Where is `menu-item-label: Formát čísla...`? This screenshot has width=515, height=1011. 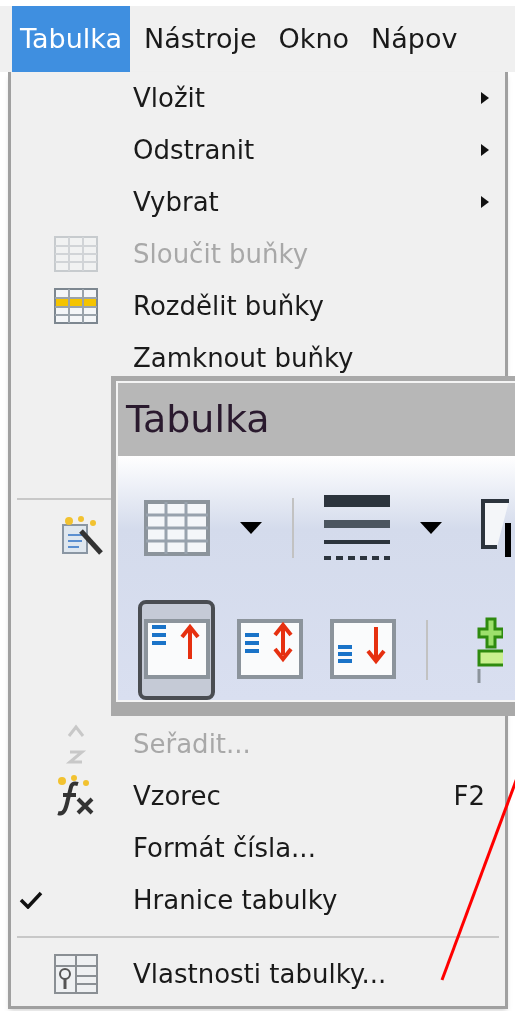 menu-item-label: Formát čísla... is located at coordinates (224, 848).